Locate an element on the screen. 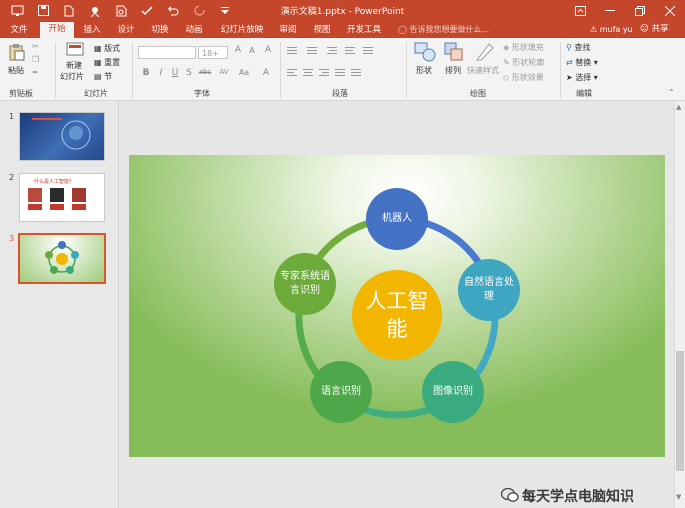 This screenshot has width=685, height=508. quick-styles-icon is located at coordinates (485, 52).